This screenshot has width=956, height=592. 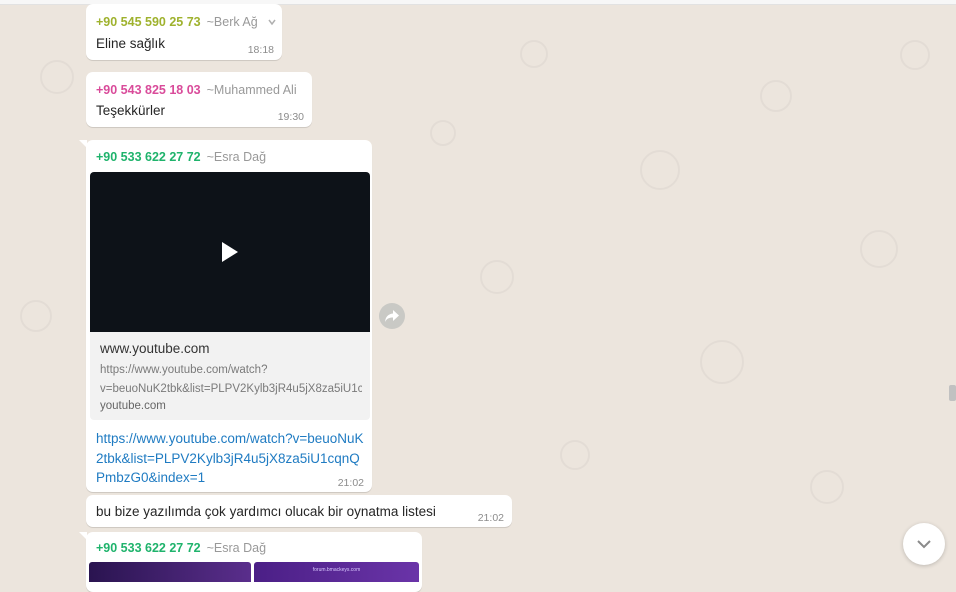 What do you see at coordinates (131, 43) in the screenshot?
I see `message-text: Eline sağlık` at bounding box center [131, 43].